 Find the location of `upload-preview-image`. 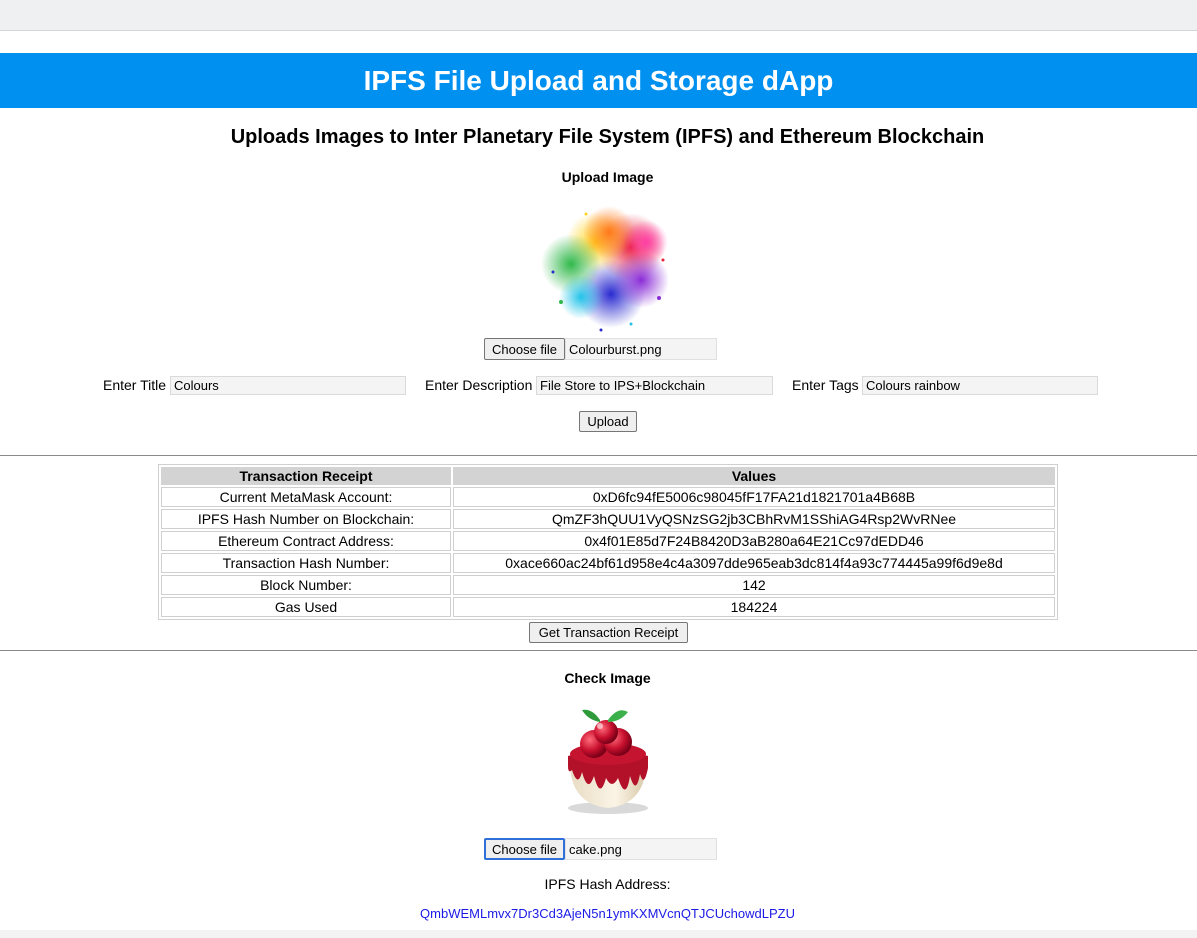

upload-preview-image is located at coordinates (608, 269).